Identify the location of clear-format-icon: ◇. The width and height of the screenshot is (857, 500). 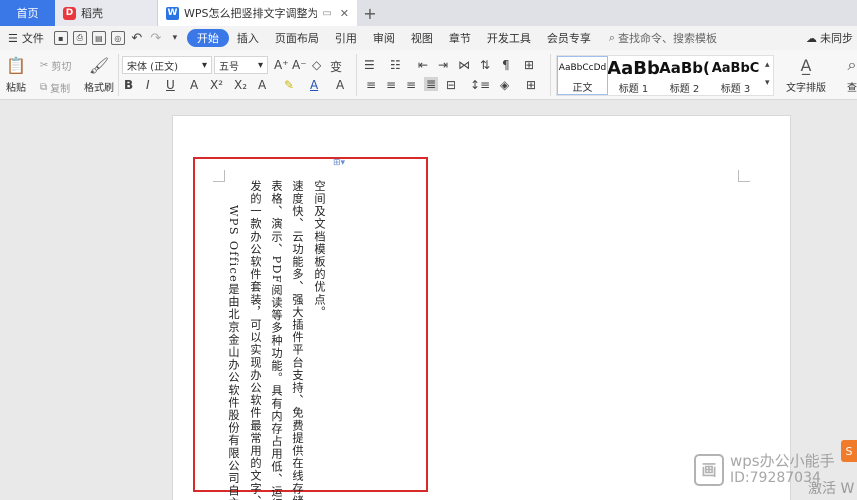
(316, 65).